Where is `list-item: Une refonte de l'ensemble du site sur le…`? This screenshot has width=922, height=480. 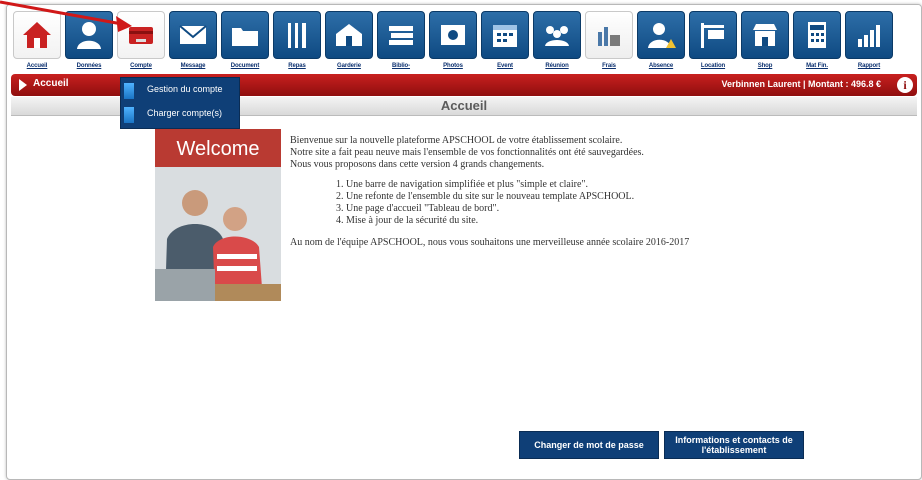
list-item: Une refonte de l'ensemble du site sur le… is located at coordinates (598, 197).